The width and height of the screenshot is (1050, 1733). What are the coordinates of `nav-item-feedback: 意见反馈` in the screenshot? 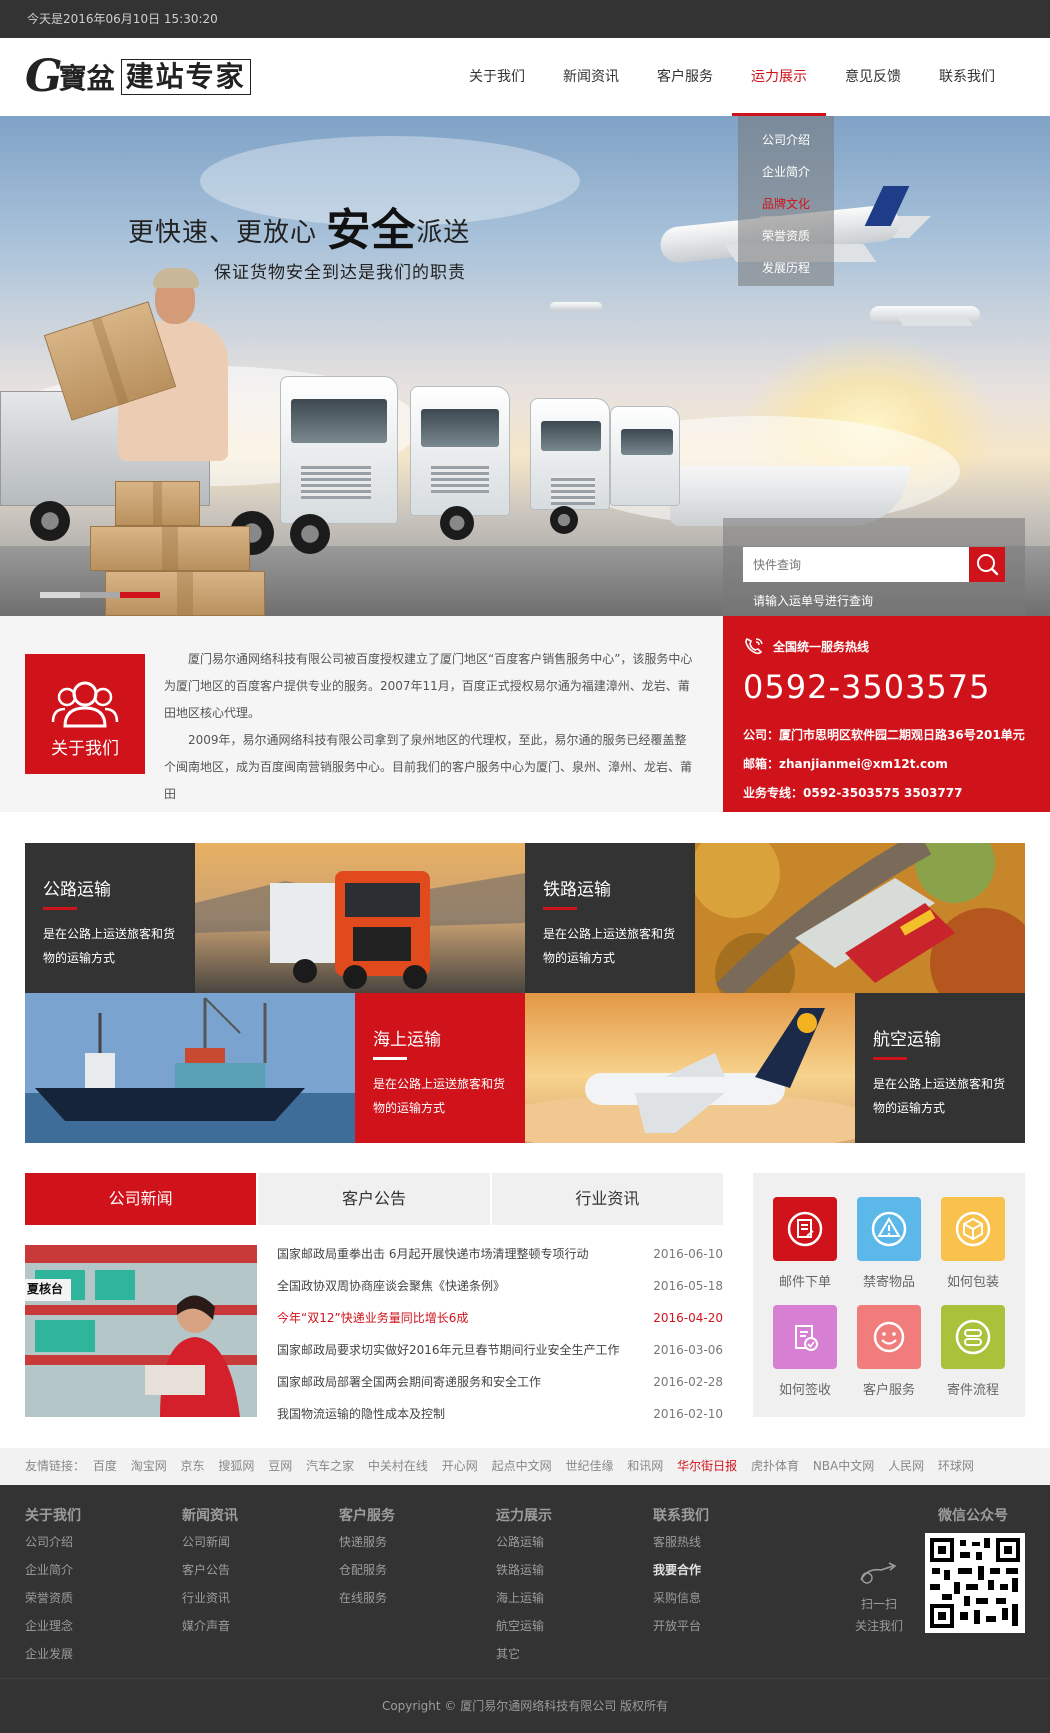 It's located at (873, 77).